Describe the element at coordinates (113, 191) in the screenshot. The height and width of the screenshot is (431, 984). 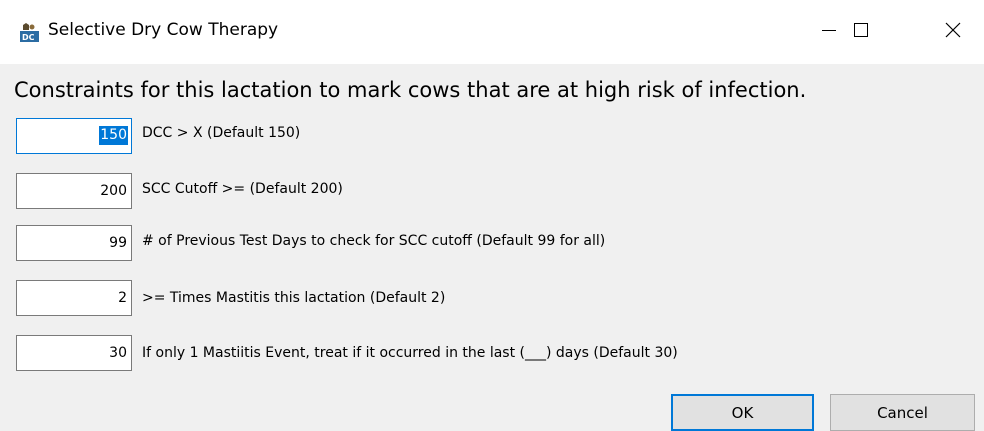
I see `scc-cutoff-value: 200` at that location.